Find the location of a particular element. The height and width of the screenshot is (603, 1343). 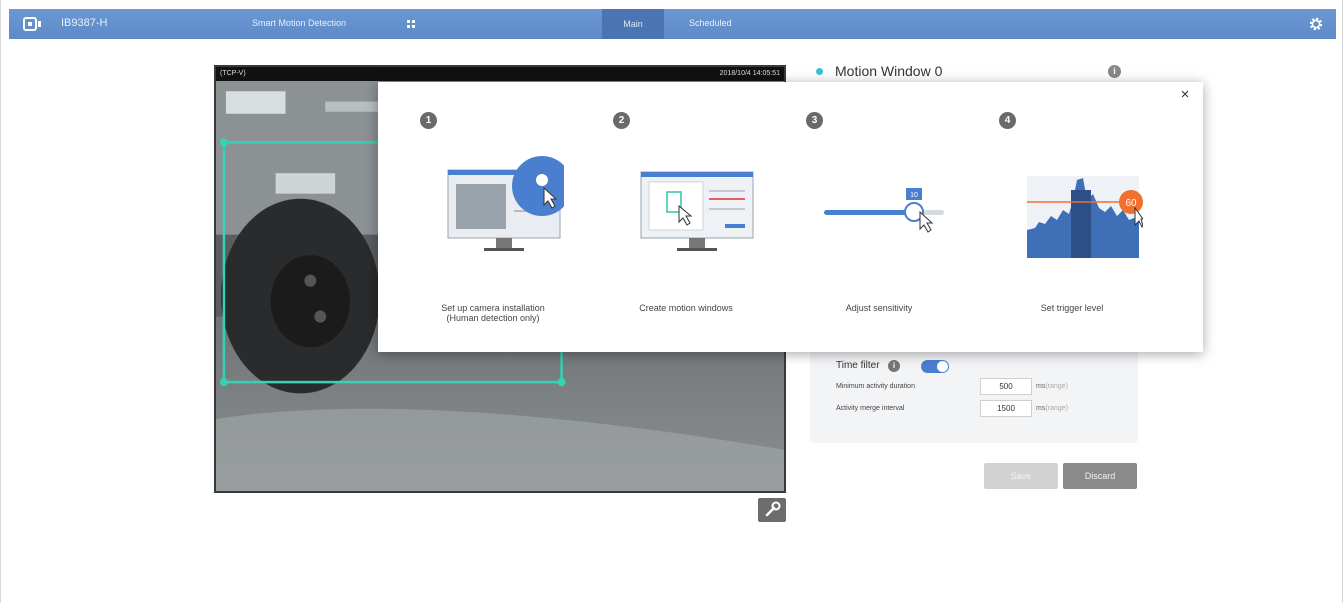

step-number: 3 is located at coordinates (814, 120).